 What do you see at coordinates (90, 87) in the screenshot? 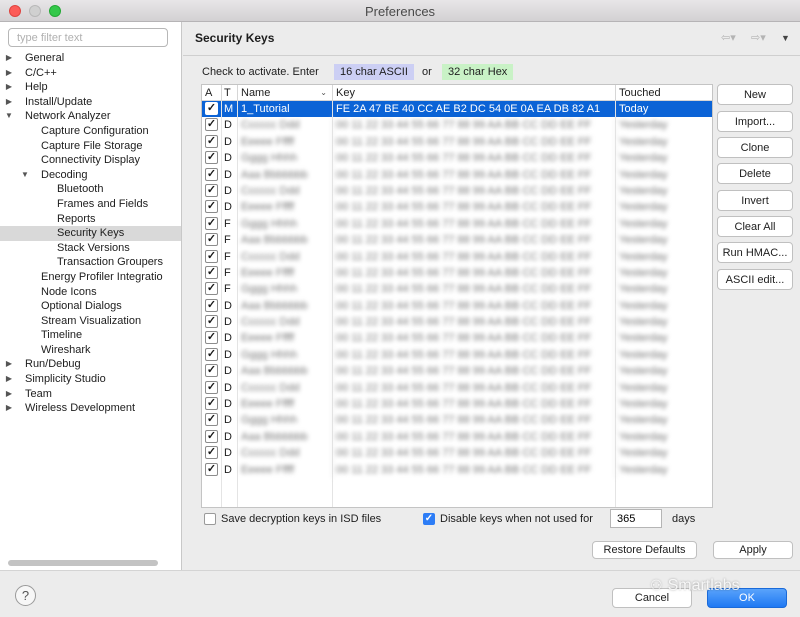
I see `tree-item: ▶ Help` at bounding box center [90, 87].